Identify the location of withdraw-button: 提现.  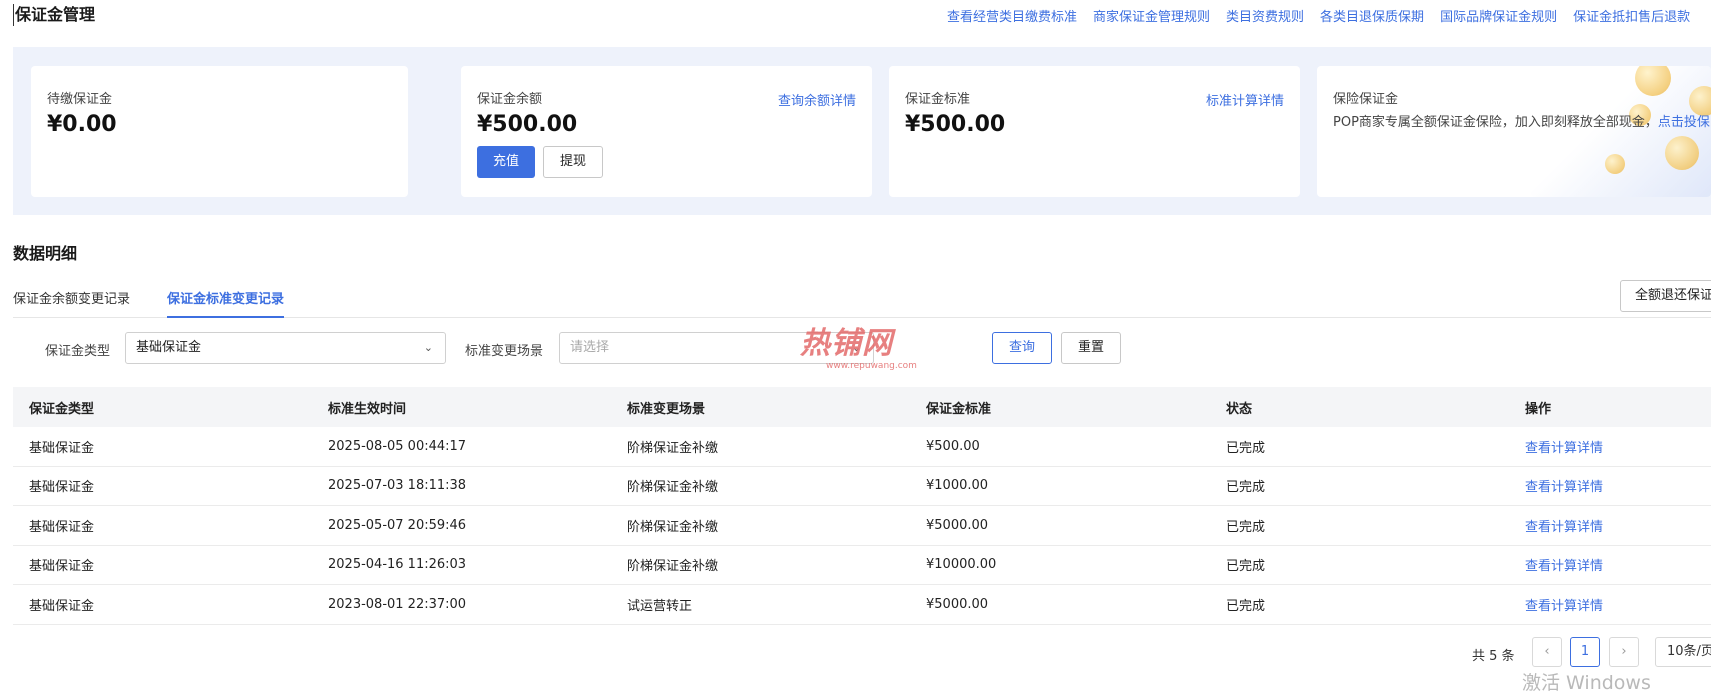
(573, 162).